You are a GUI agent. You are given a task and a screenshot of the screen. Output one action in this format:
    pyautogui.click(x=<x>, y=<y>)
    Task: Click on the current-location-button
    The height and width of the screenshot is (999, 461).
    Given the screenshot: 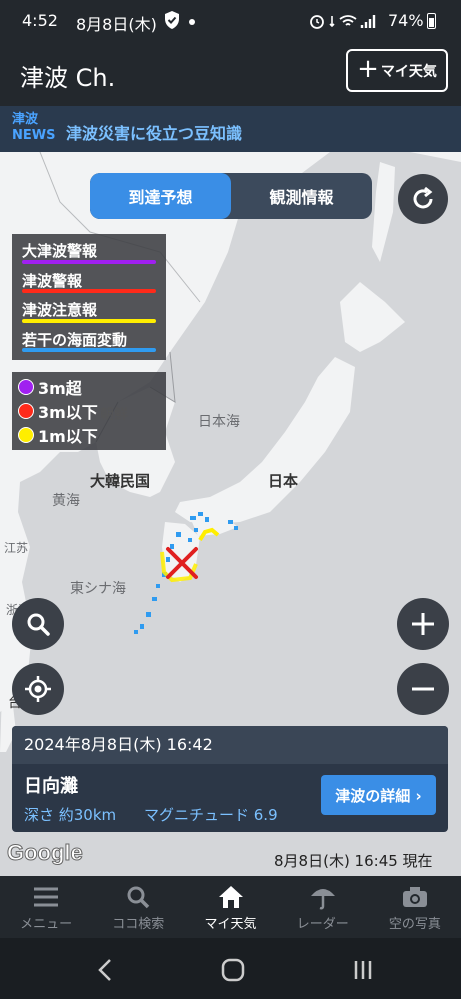 What is the action you would take?
    pyautogui.click(x=38, y=689)
    